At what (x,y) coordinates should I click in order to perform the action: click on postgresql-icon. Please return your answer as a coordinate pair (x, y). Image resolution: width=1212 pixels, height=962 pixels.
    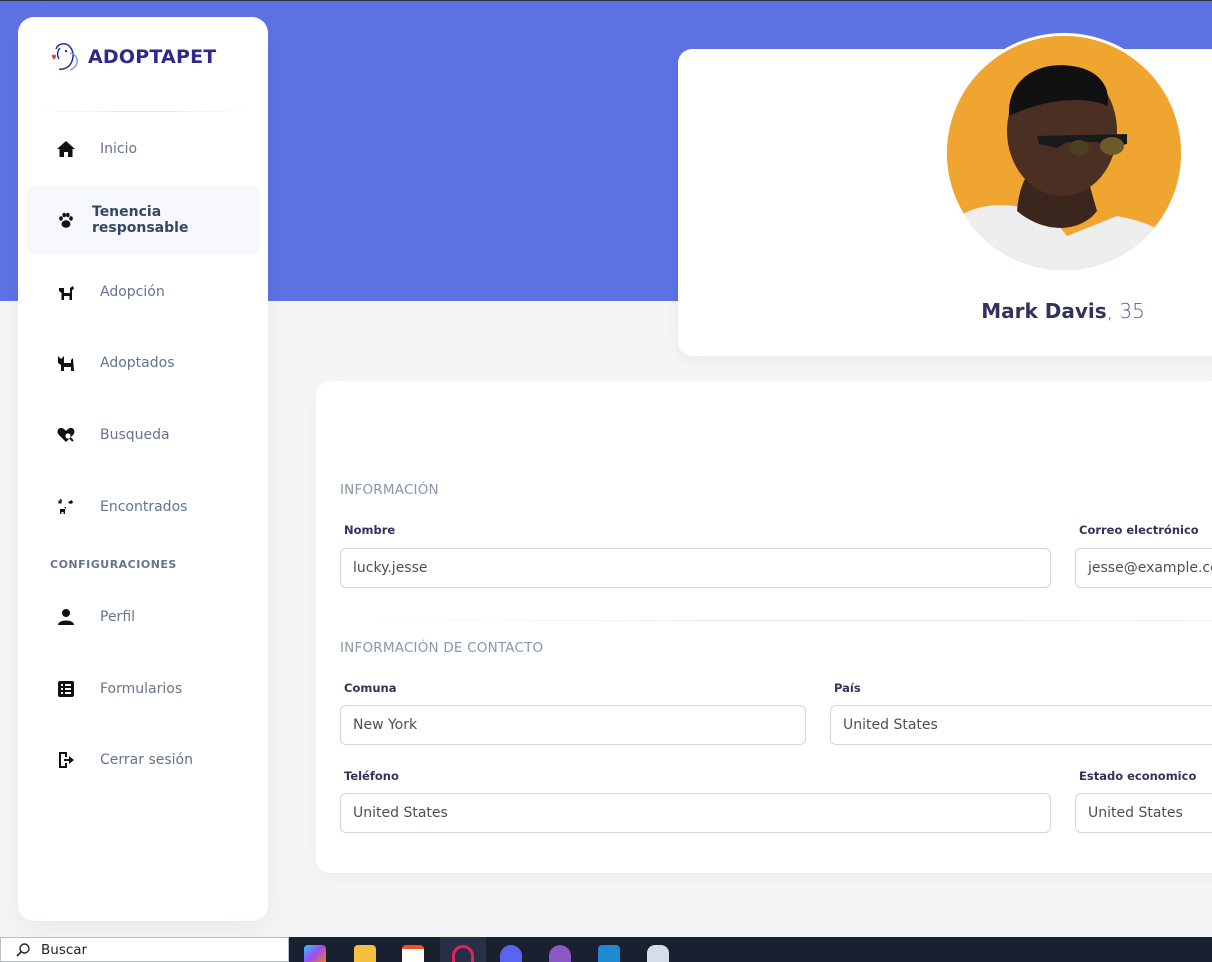
    Looking at the image, I should click on (658, 953).